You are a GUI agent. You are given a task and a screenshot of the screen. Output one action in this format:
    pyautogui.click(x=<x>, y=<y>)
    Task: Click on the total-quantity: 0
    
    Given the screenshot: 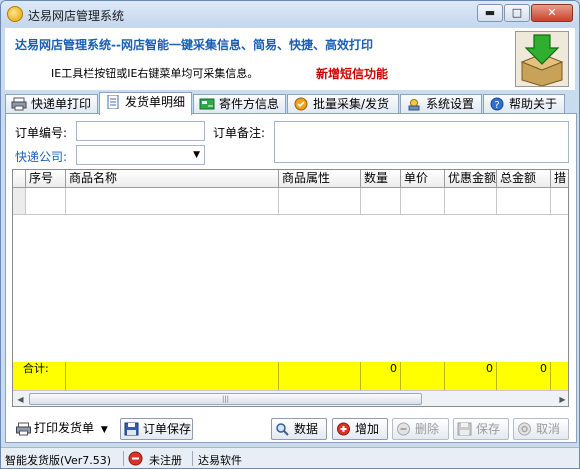 What is the action you would take?
    pyautogui.click(x=381, y=376)
    